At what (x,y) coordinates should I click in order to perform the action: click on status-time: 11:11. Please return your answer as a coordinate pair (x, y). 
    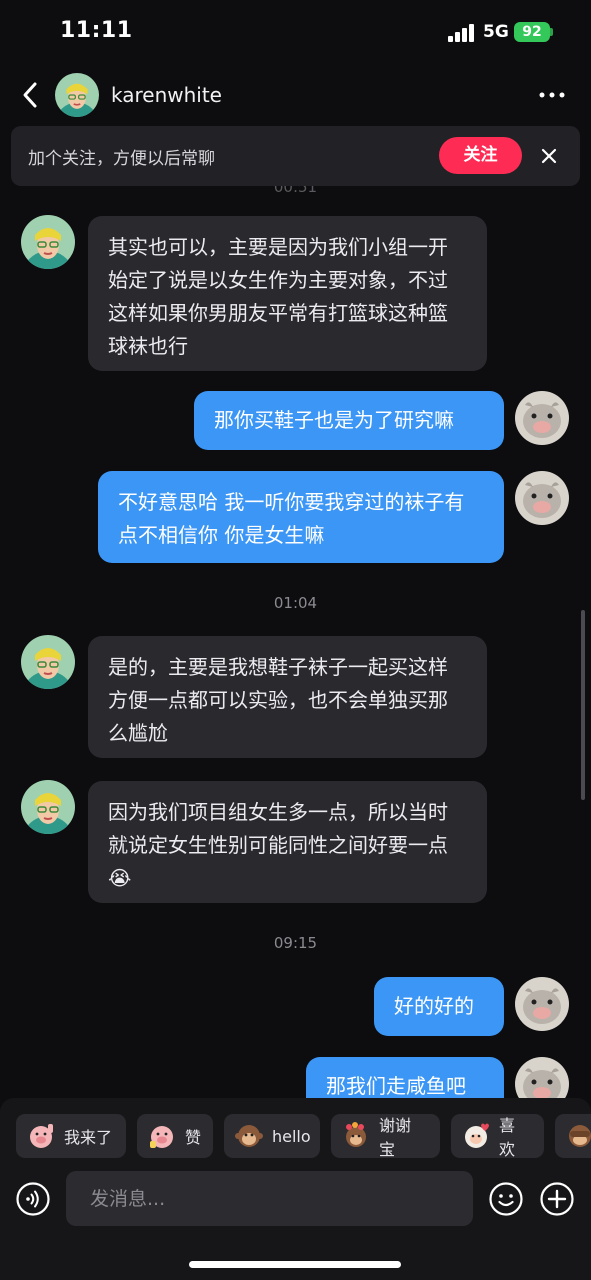
    Looking at the image, I should click on (96, 30).